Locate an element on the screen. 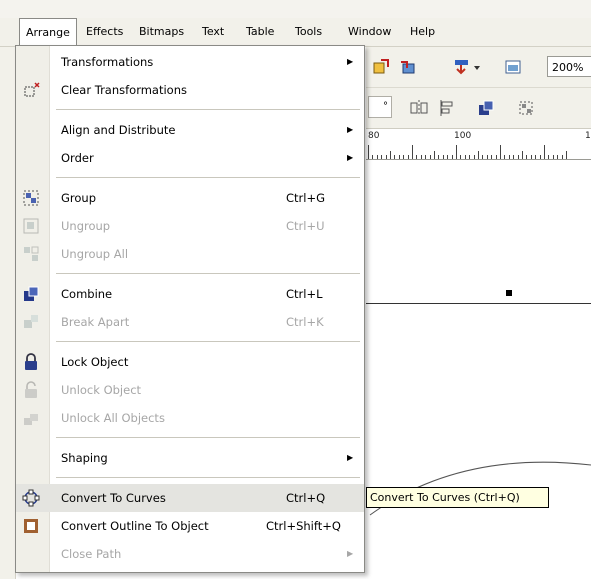  ungroup-all-icon is located at coordinates (31, 254).